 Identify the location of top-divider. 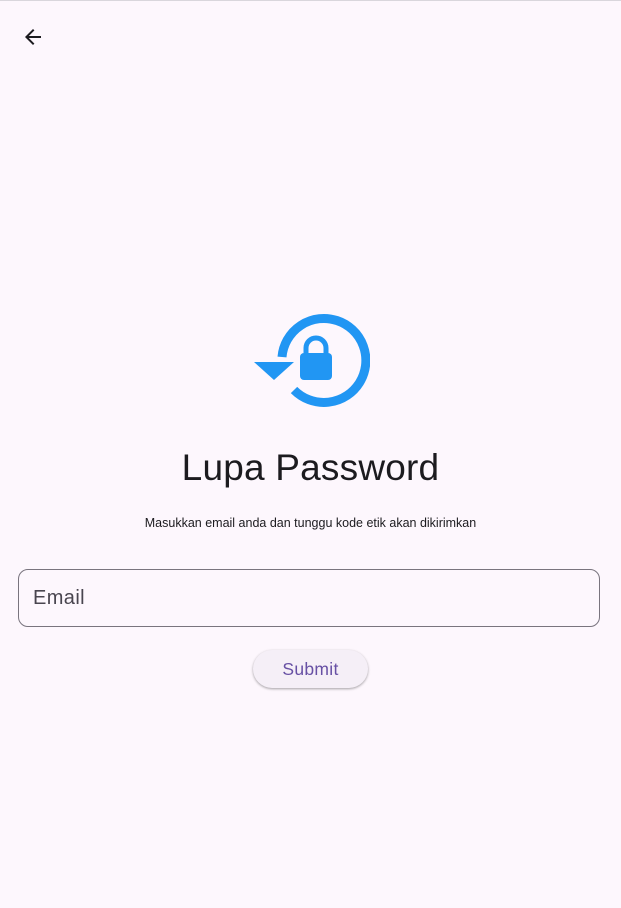
(310, 0).